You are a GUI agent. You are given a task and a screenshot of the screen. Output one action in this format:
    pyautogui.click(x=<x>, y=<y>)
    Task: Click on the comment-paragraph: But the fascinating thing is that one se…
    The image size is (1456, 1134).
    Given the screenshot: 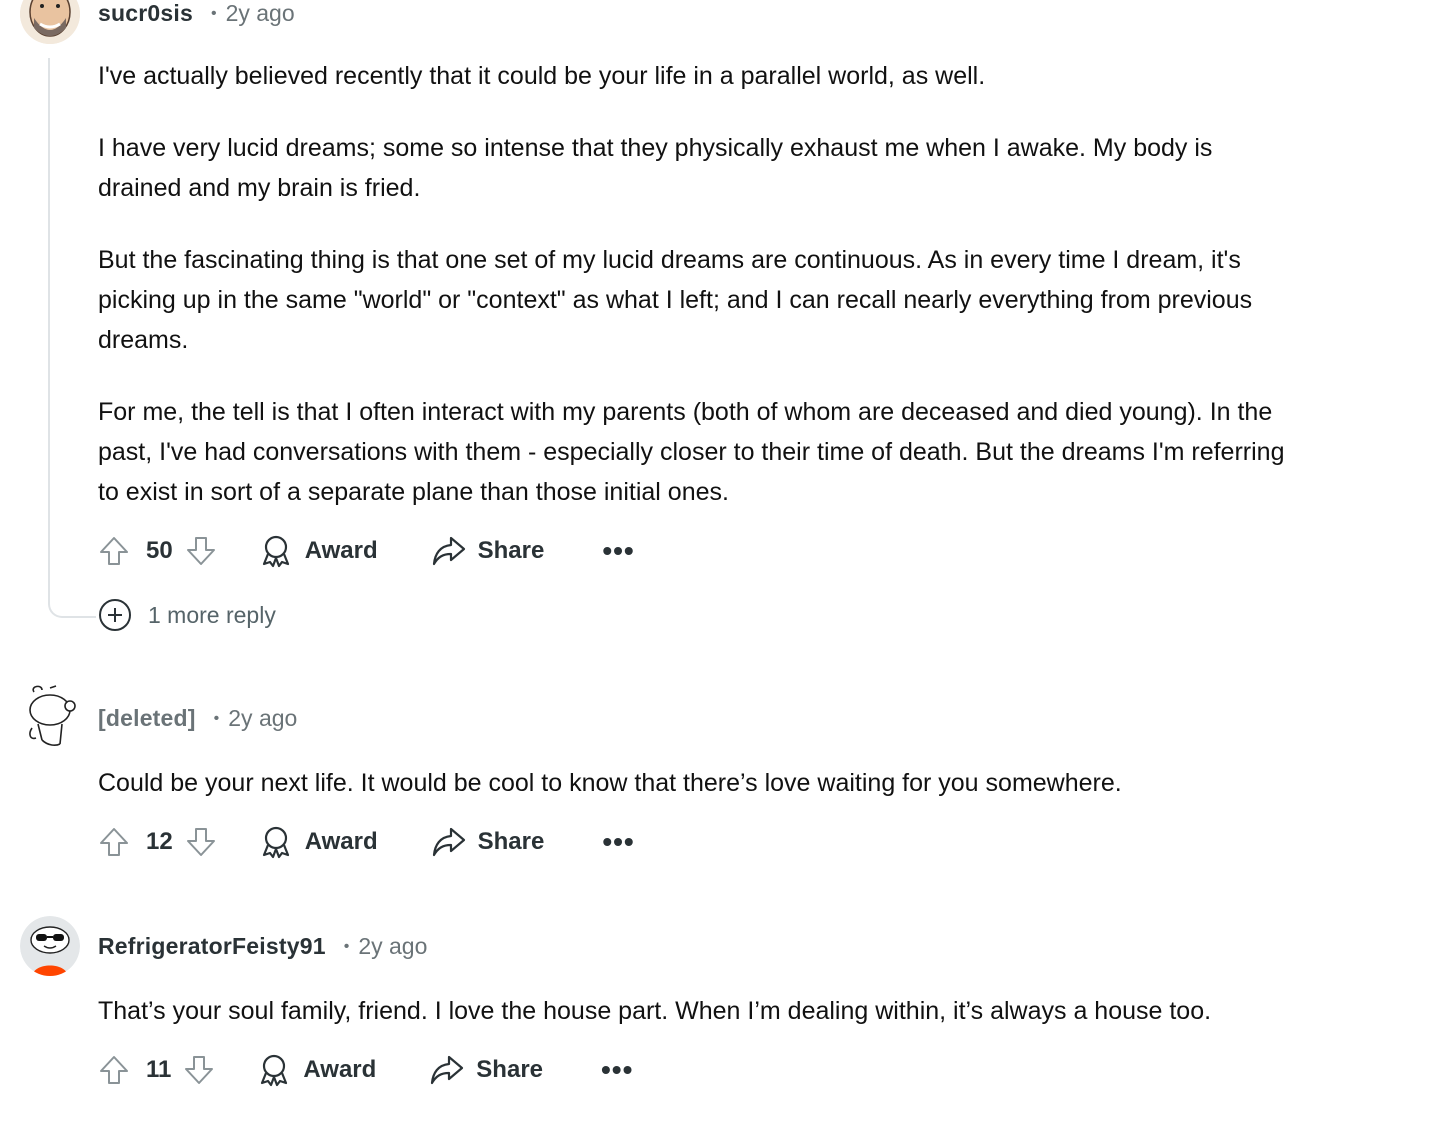 What is the action you would take?
    pyautogui.click(x=669, y=260)
    